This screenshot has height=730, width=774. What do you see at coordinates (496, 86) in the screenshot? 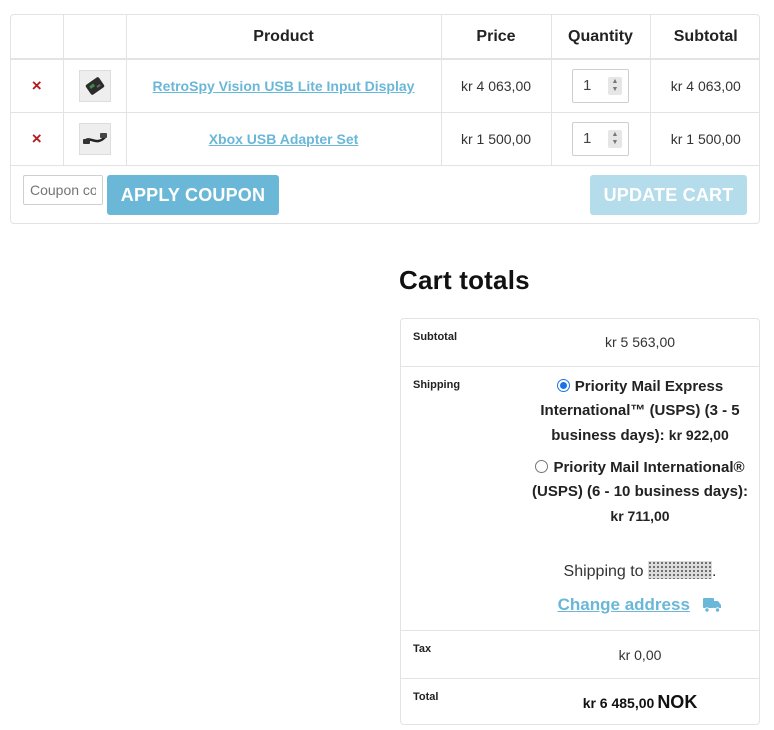
I see `item-price: kr 4 063,00` at bounding box center [496, 86].